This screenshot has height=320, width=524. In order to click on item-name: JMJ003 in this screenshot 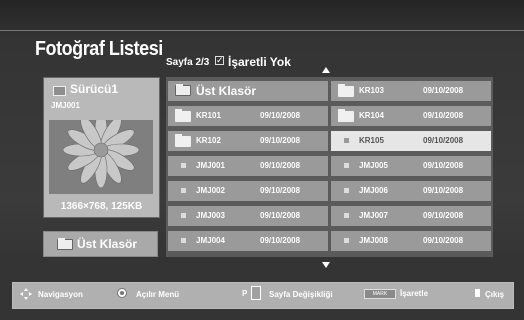, I will do `click(210, 215)`.